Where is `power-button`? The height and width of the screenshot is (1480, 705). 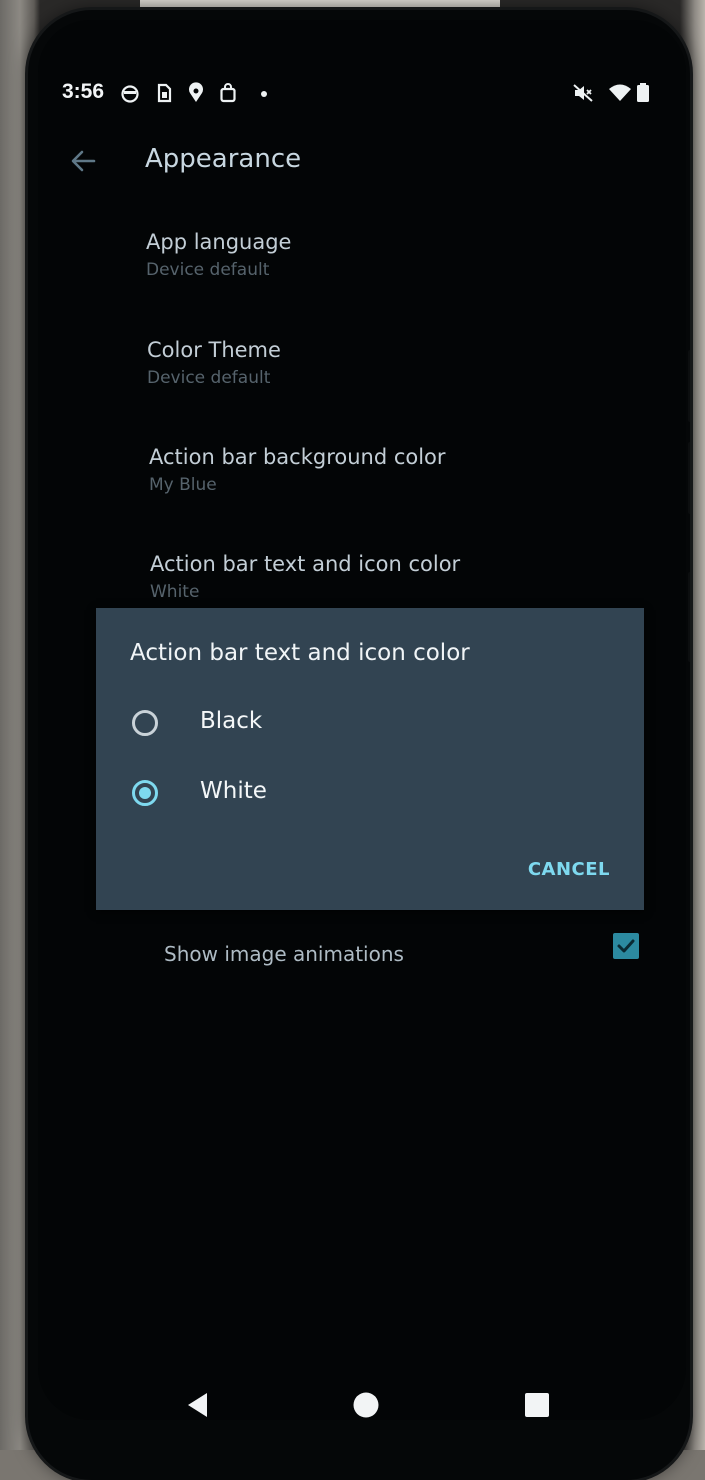
power-button is located at coordinates (689, 617).